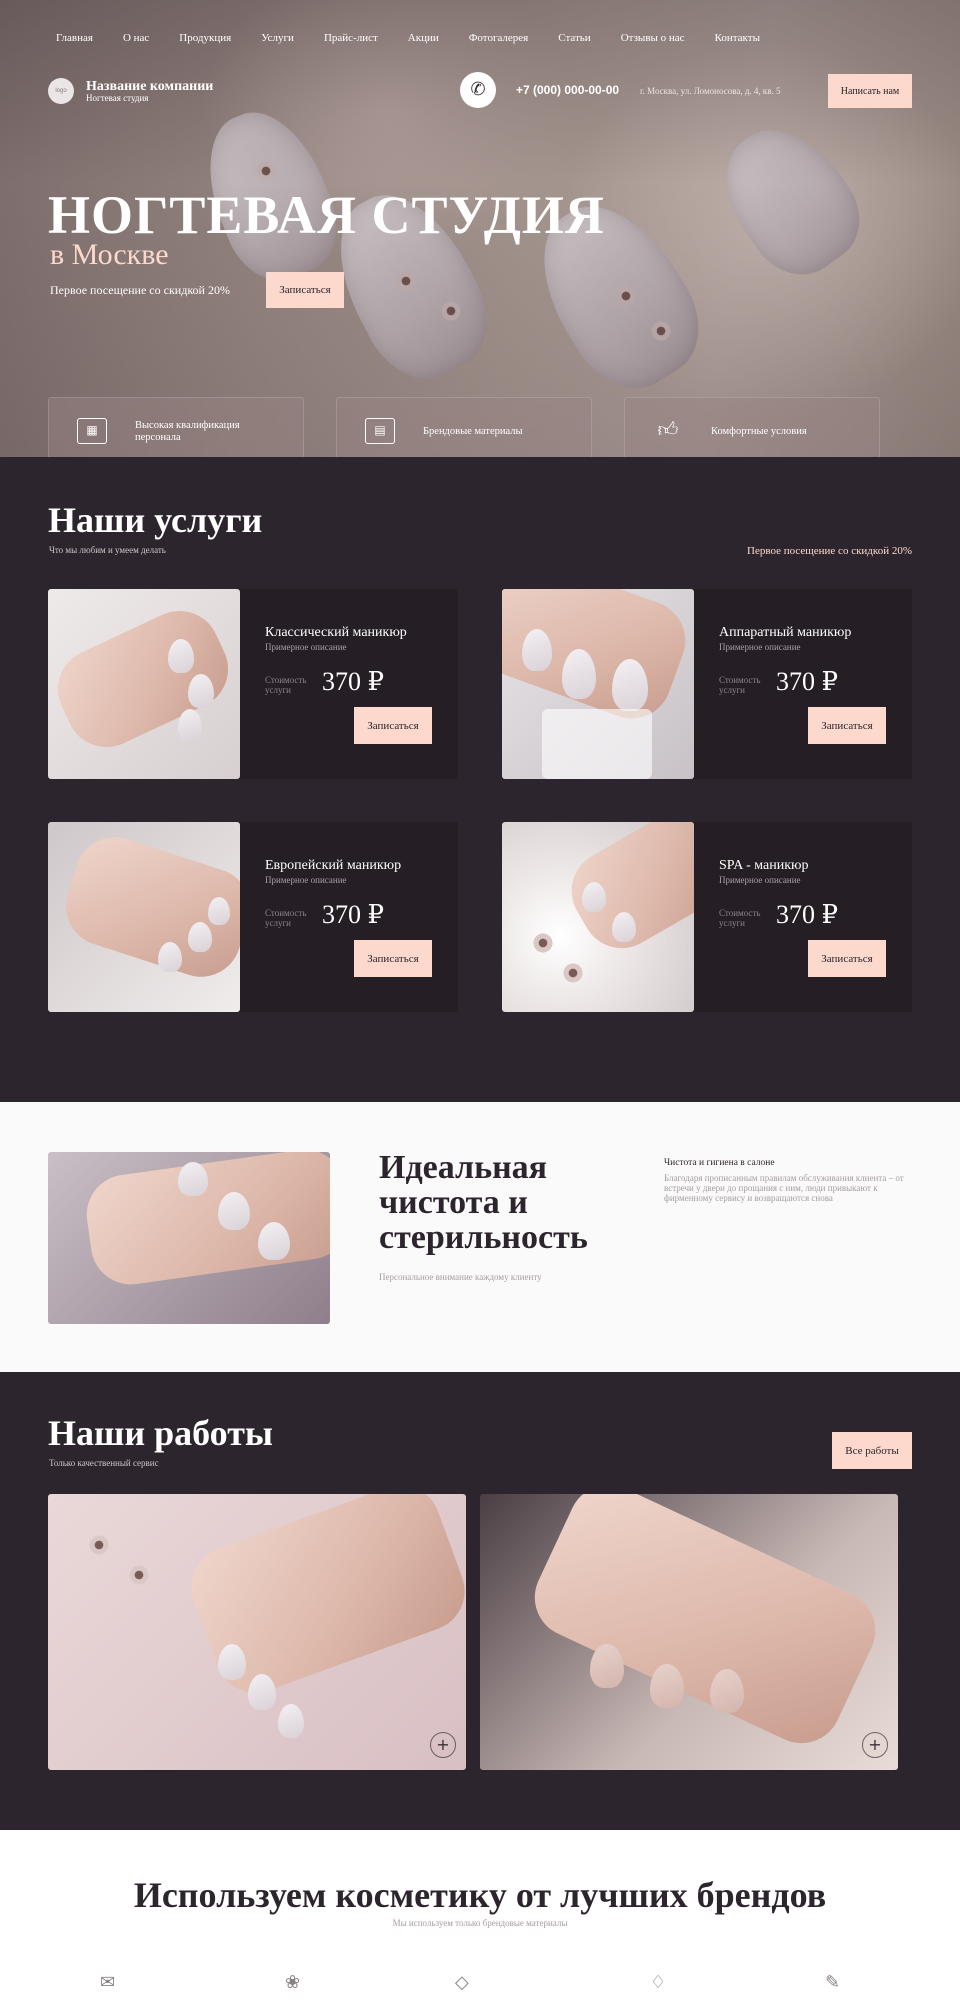  I want to click on brands-title: Используем косметику от лучших брендов, so click(480, 1895).